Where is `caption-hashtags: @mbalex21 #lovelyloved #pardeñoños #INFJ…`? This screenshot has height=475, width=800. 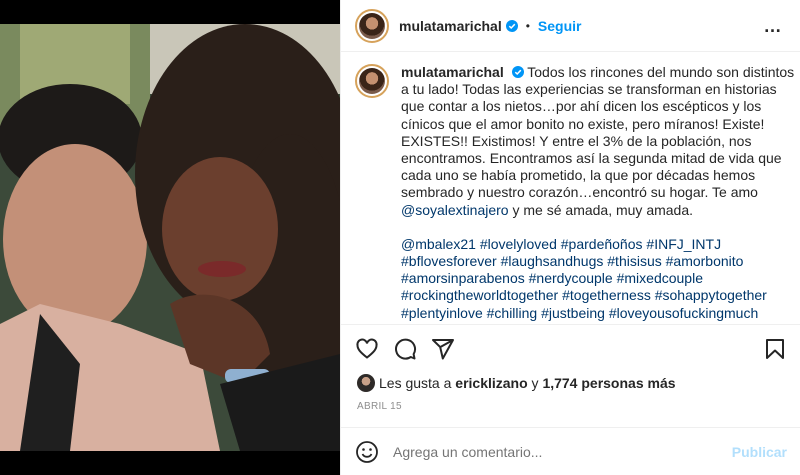 caption-hashtags: @mbalex21 #lovelyloved #pardeñoños #INFJ… is located at coordinates (598, 279).